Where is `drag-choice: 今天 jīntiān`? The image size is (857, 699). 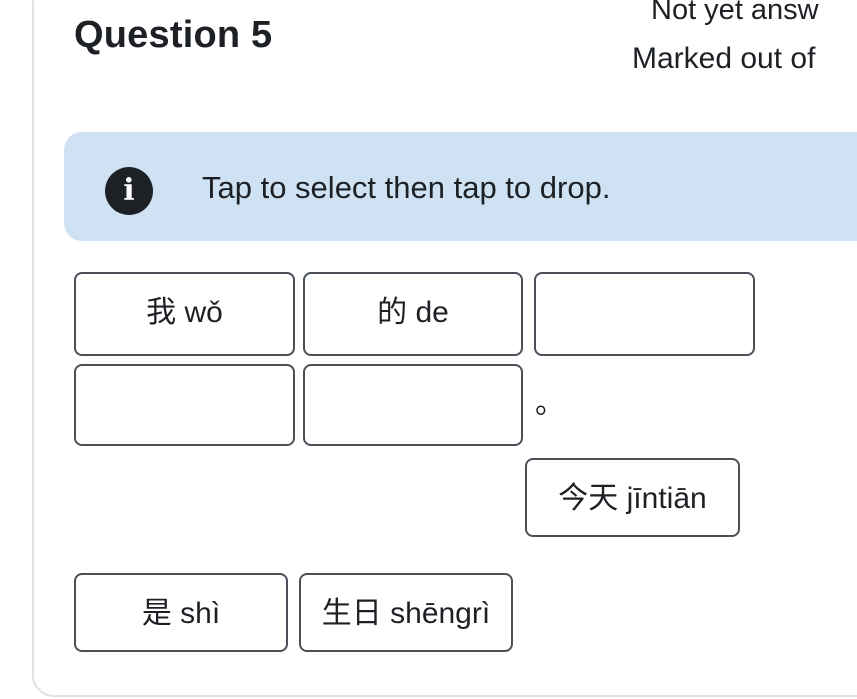 drag-choice: 今天 jīntiān is located at coordinates (632, 497).